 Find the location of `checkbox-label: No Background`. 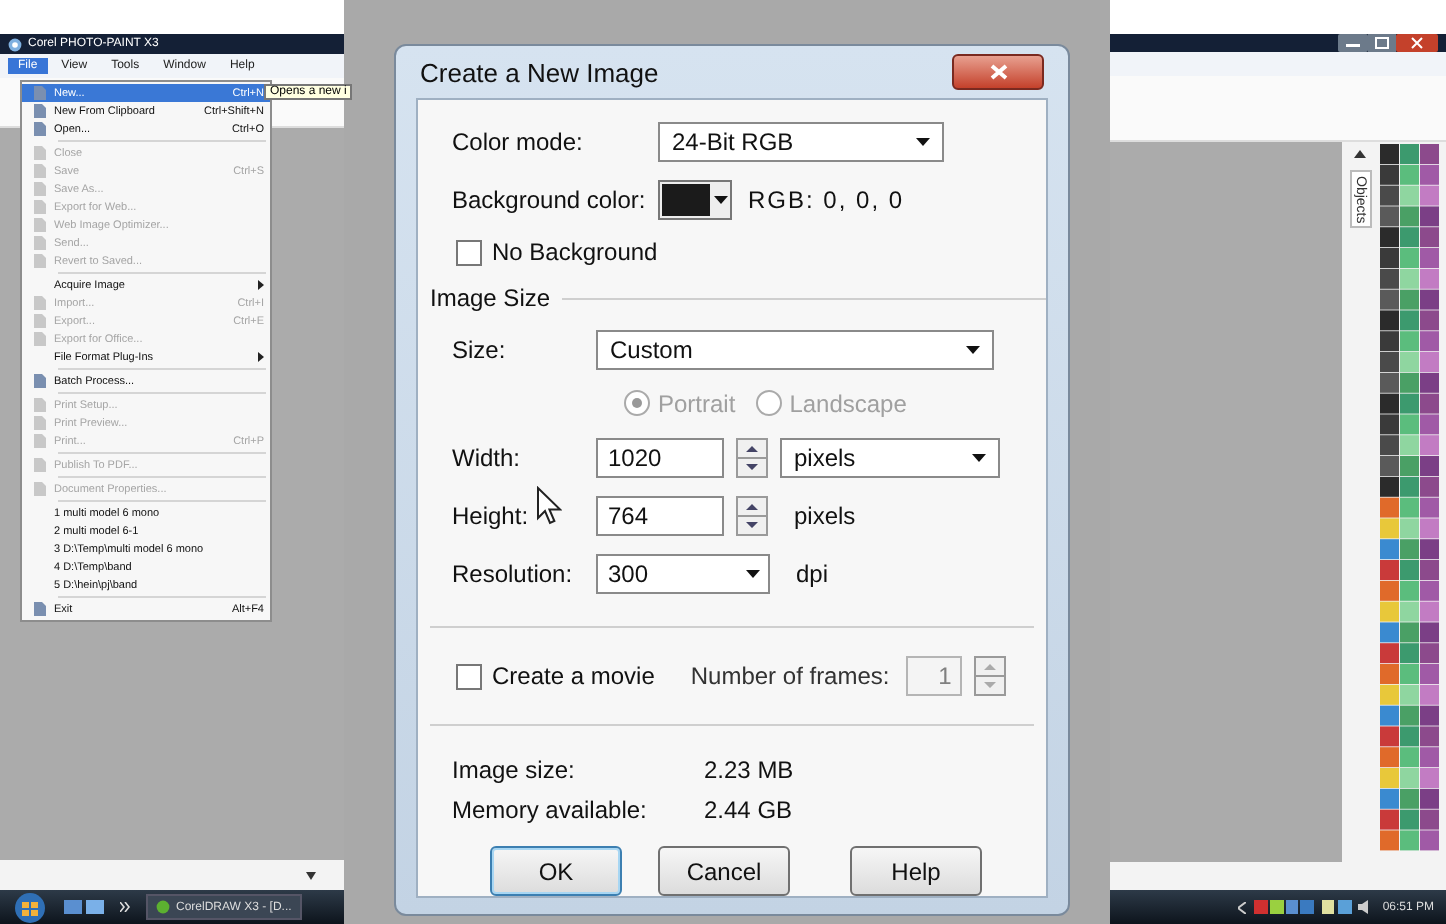

checkbox-label: No Background is located at coordinates (575, 252).